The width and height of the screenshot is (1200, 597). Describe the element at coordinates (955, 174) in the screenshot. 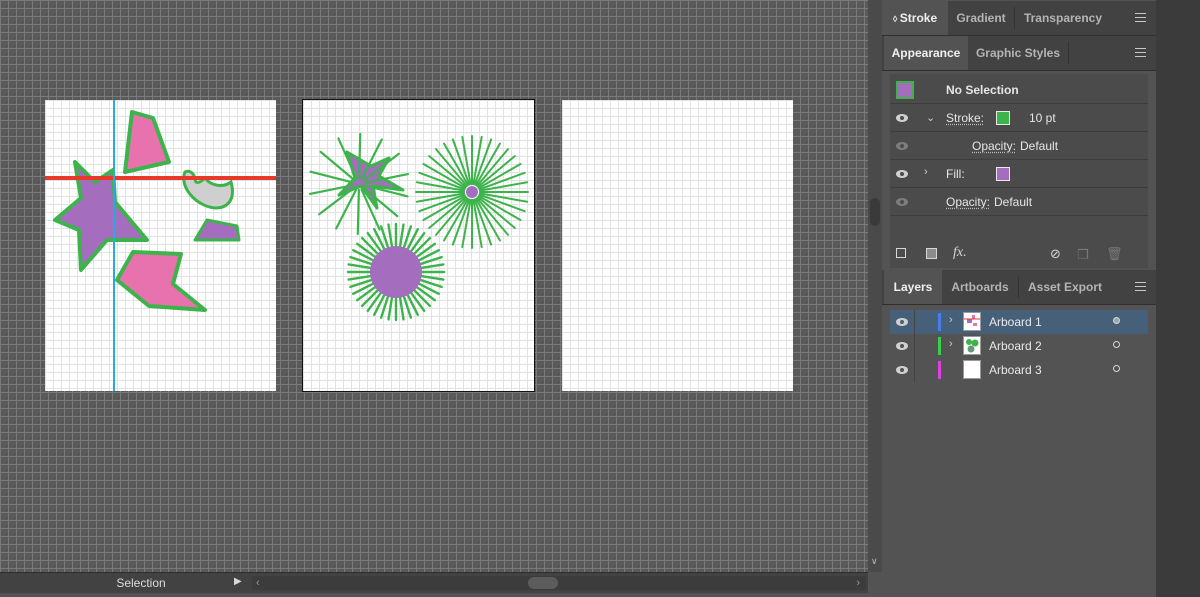

I see `fill-label: Fill:` at that location.